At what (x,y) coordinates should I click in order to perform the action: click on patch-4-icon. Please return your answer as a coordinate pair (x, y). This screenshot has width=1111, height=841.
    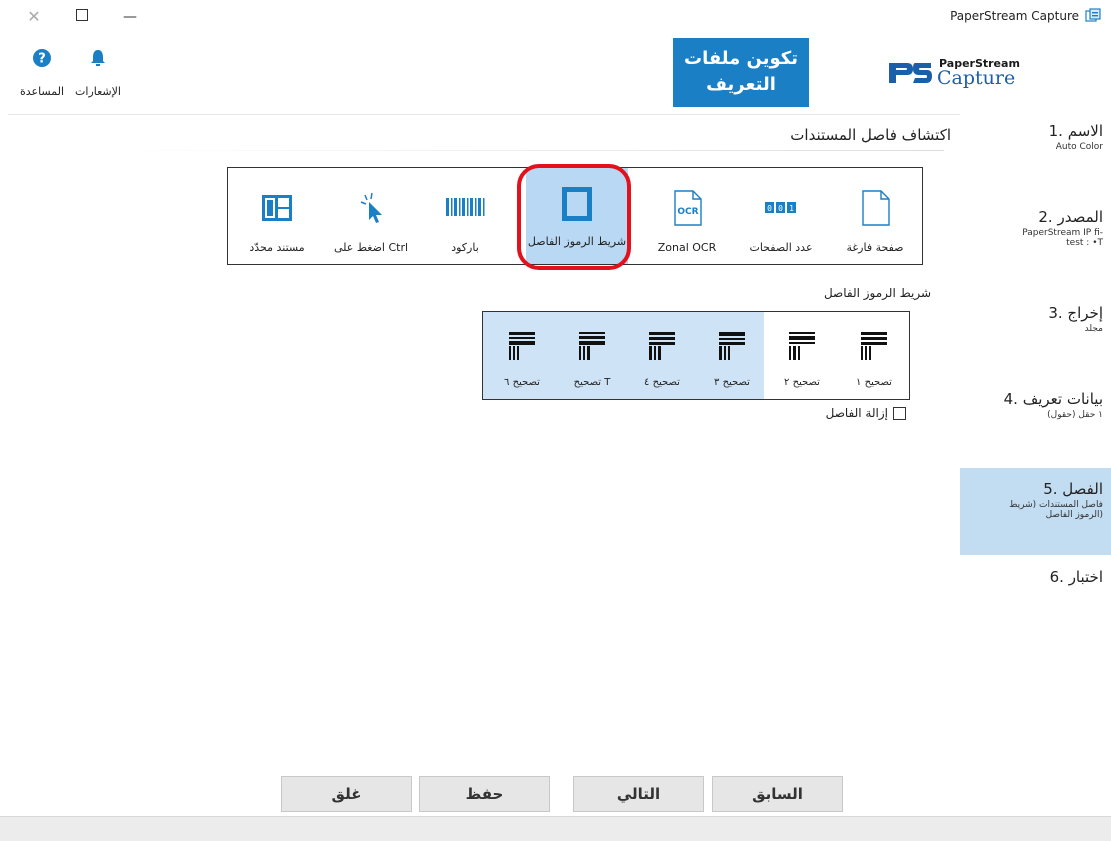
    Looking at the image, I should click on (662, 346).